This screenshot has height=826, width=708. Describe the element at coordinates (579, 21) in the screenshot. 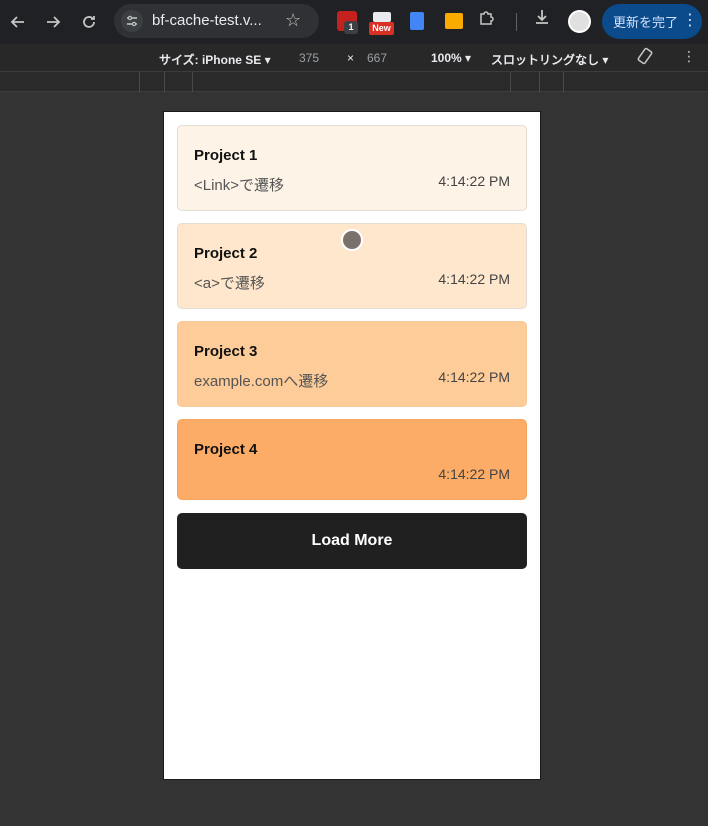

I see `profile-avatar` at that location.